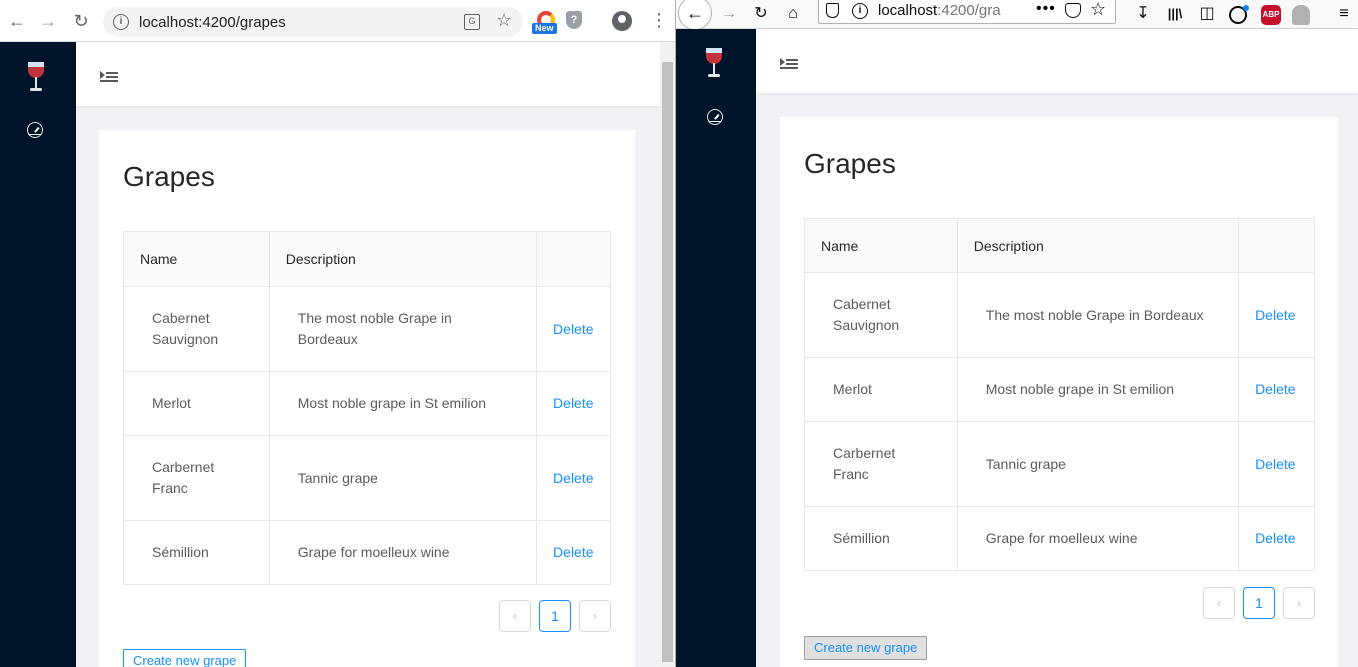 The image size is (1358, 667). I want to click on chrome-address-bar: i localhost:4200/grapes G ☆, so click(313, 22).